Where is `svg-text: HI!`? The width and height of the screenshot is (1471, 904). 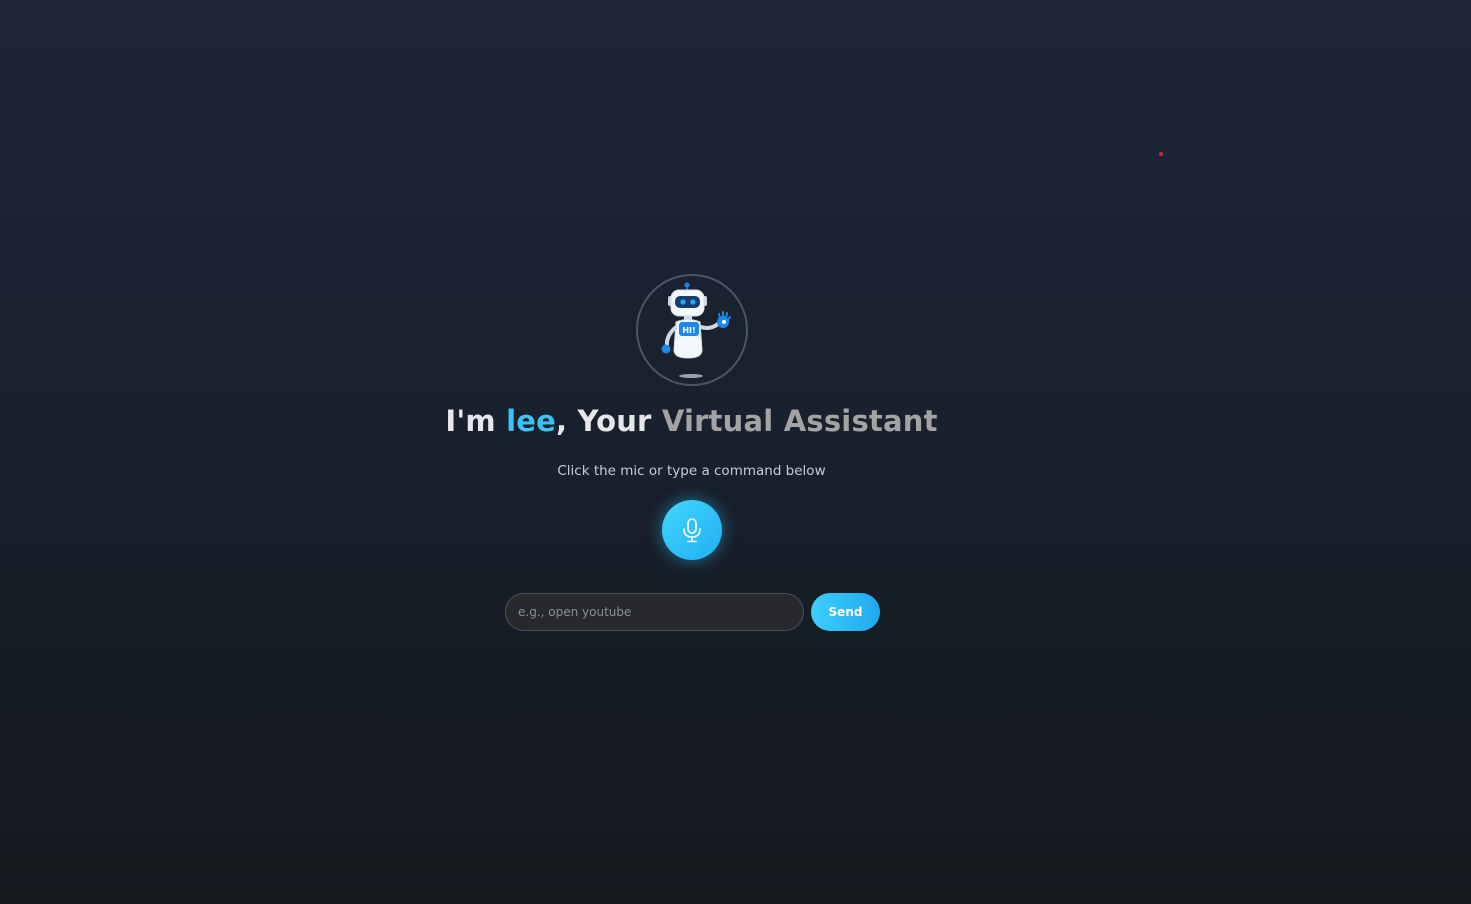 svg-text: HI! is located at coordinates (688, 330).